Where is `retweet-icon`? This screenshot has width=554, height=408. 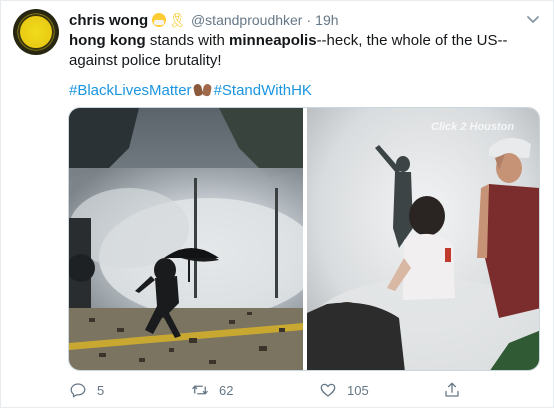 retweet-icon is located at coordinates (200, 390).